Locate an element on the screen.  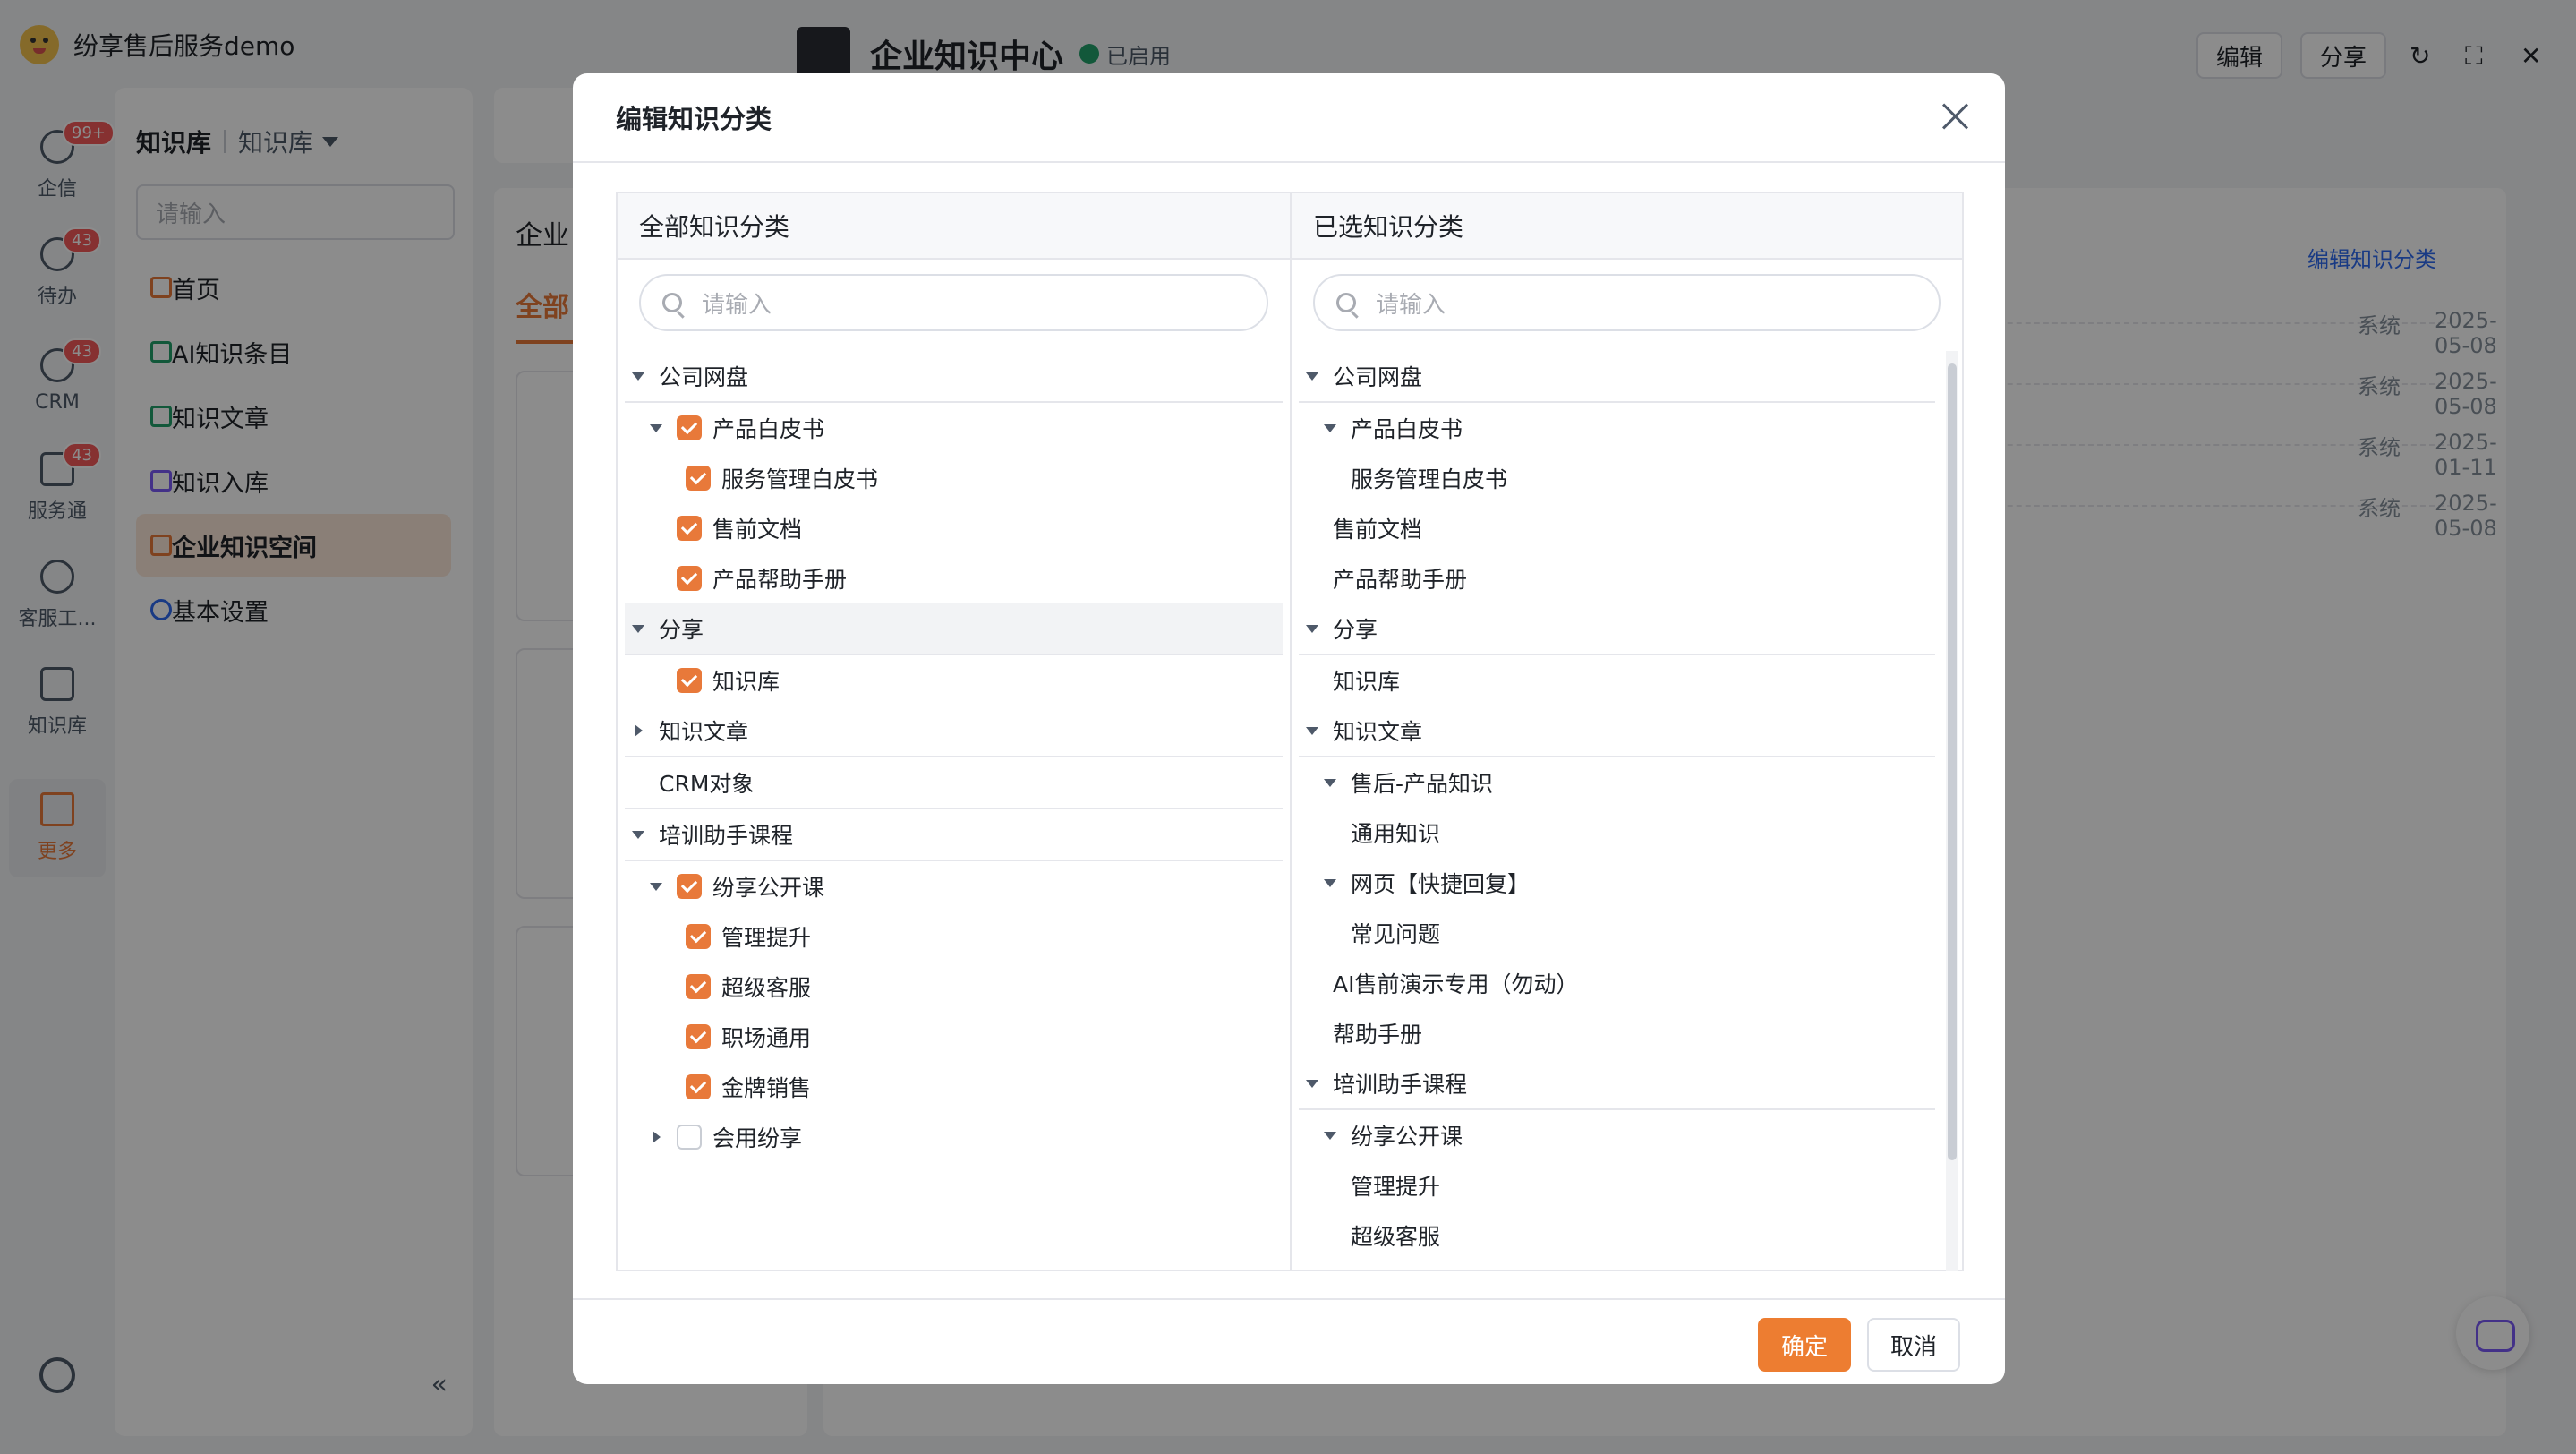
tree-node-label: 公司网盘 is located at coordinates (1378, 377).